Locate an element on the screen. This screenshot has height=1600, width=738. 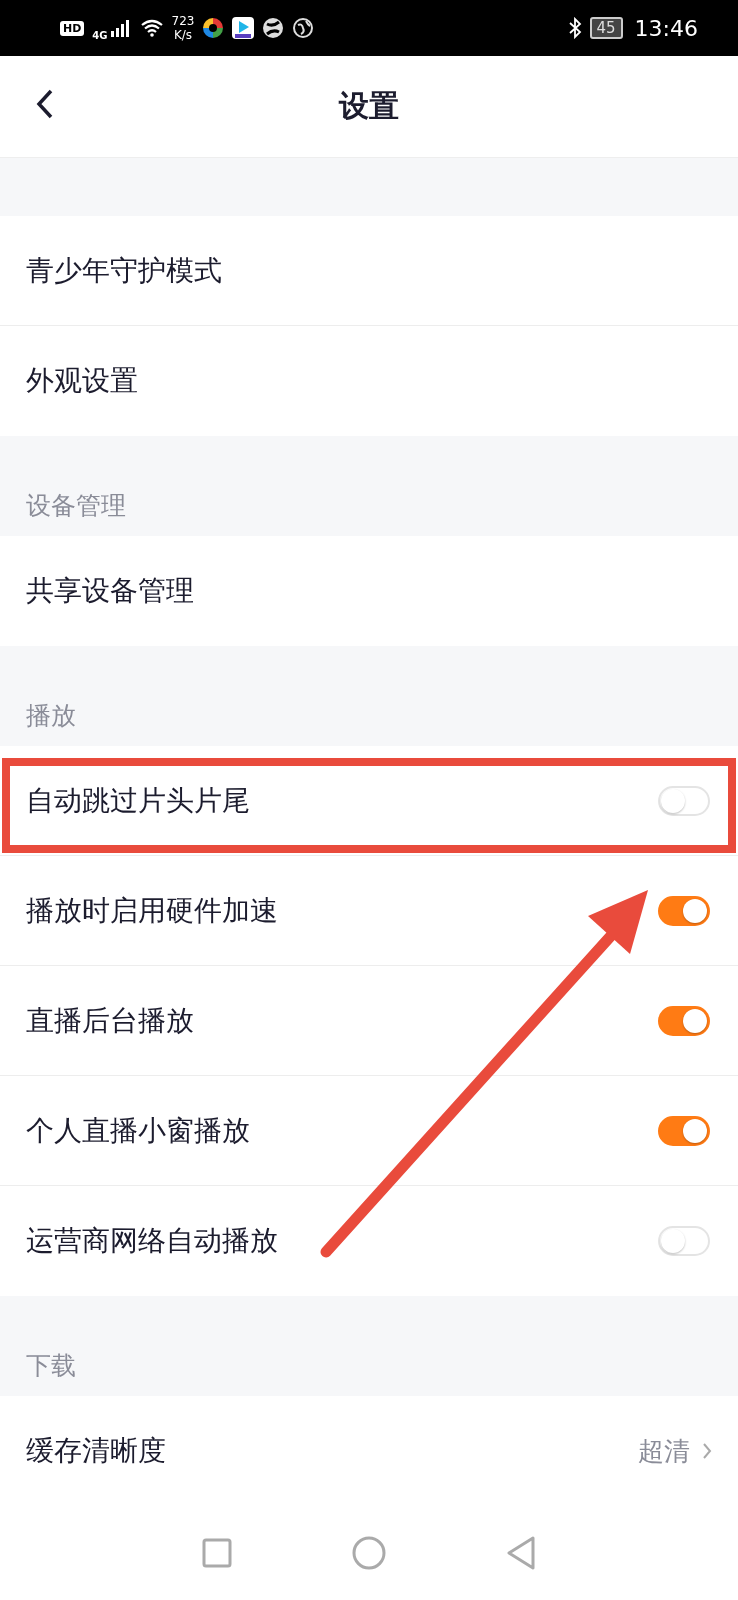
bluetooth-icon is located at coordinates (574, 28).